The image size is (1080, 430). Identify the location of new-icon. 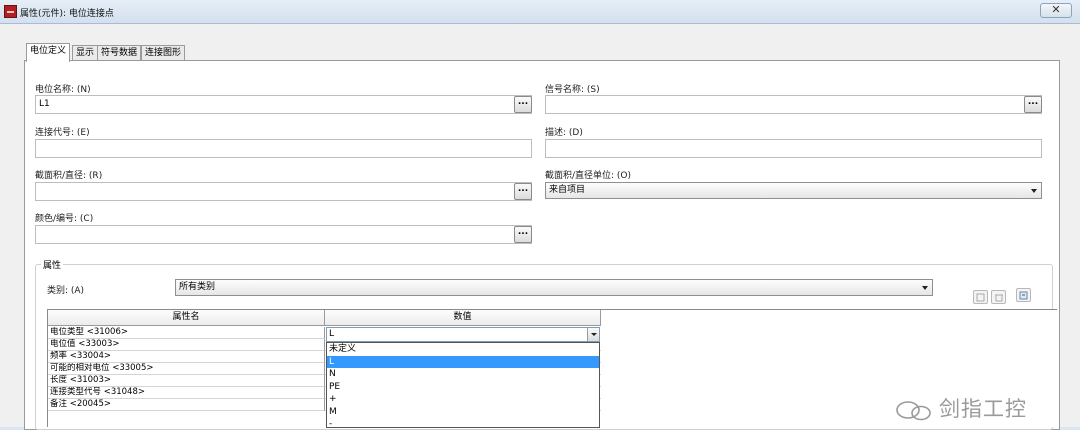
(980, 297).